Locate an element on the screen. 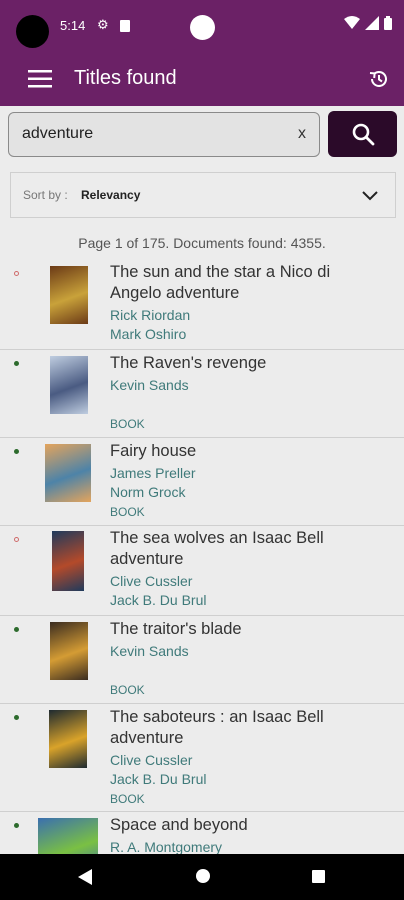 This screenshot has width=404, height=900. result-title: The saboteurs : an Isaac Bell adventure is located at coordinates (252, 728).